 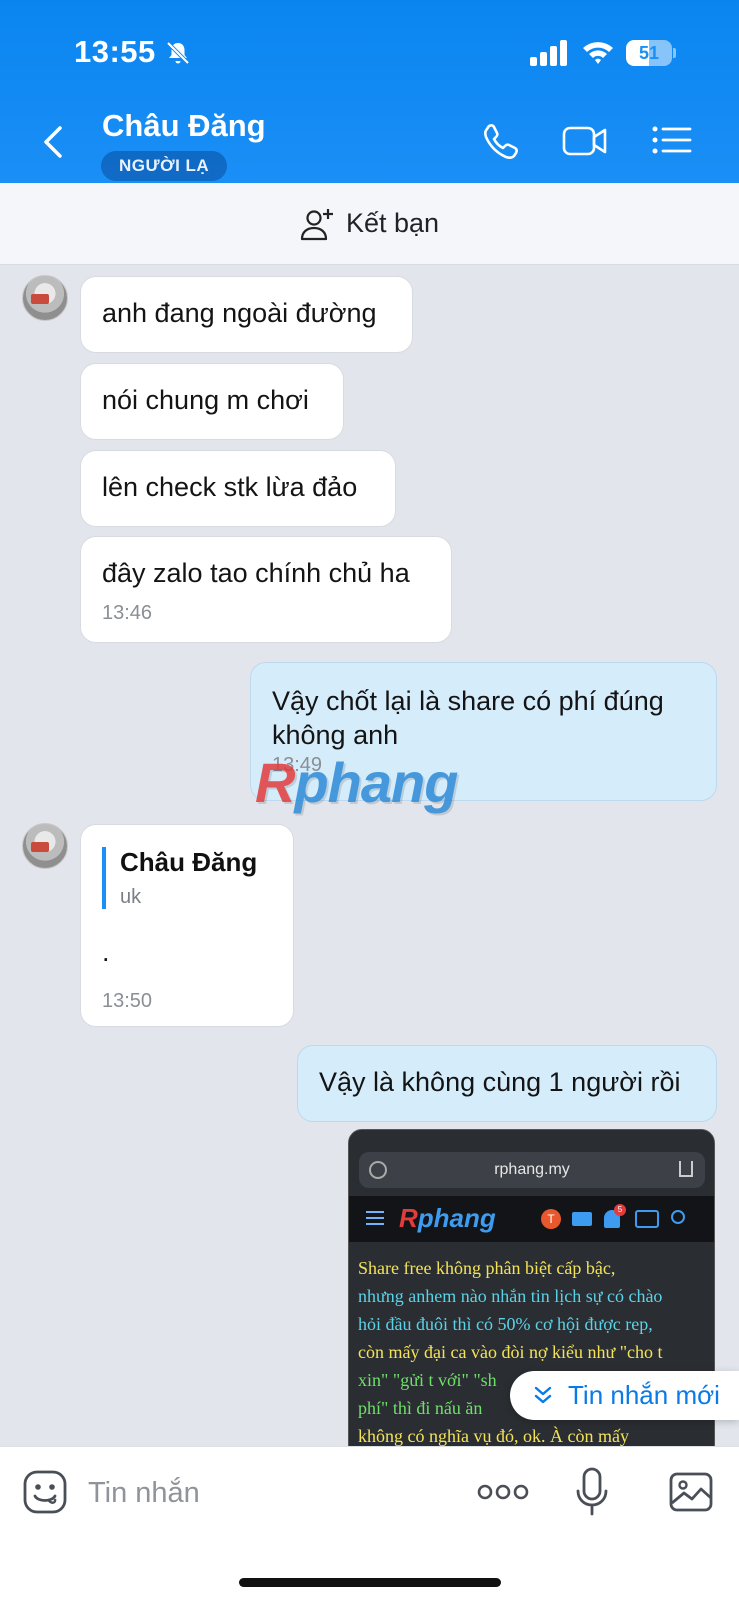 I want to click on watermark-logo-rest: phang, so click(x=376, y=782).